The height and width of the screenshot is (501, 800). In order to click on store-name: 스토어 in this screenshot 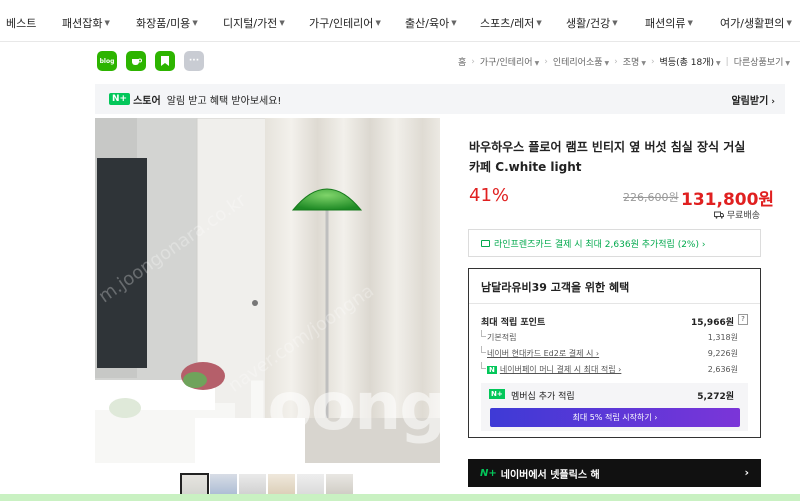, I will do `click(147, 99)`.